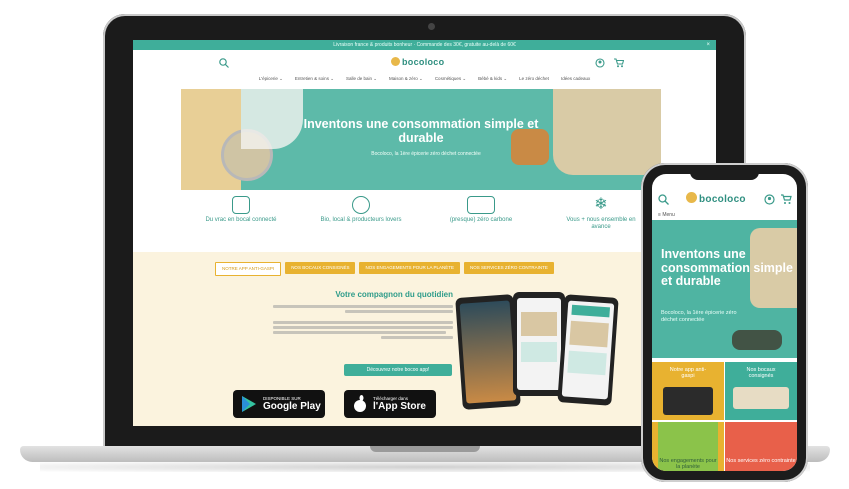 The image size is (849, 489). Describe the element at coordinates (534, 81) in the screenshot. I see `nav-item: Le zéro déchet` at that location.